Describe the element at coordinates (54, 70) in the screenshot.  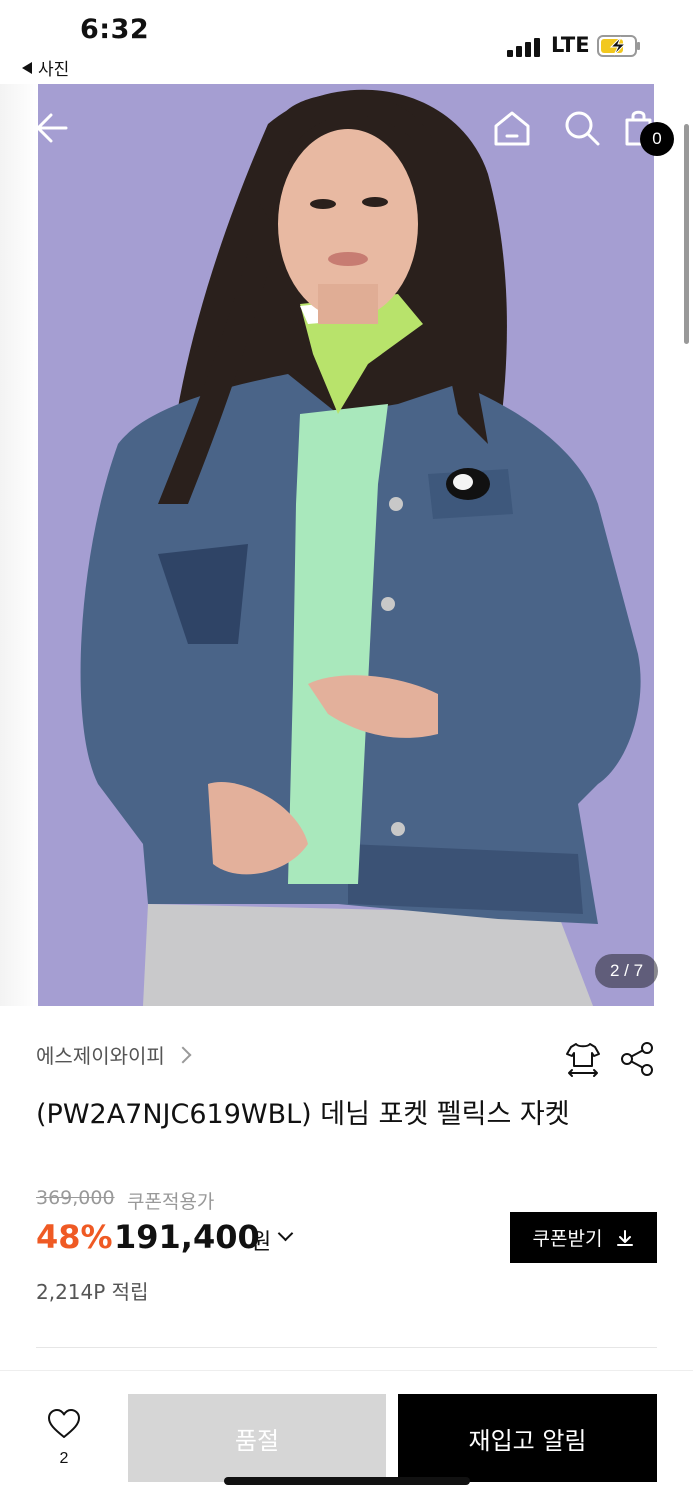
I see `back-to-app-label: 사진` at that location.